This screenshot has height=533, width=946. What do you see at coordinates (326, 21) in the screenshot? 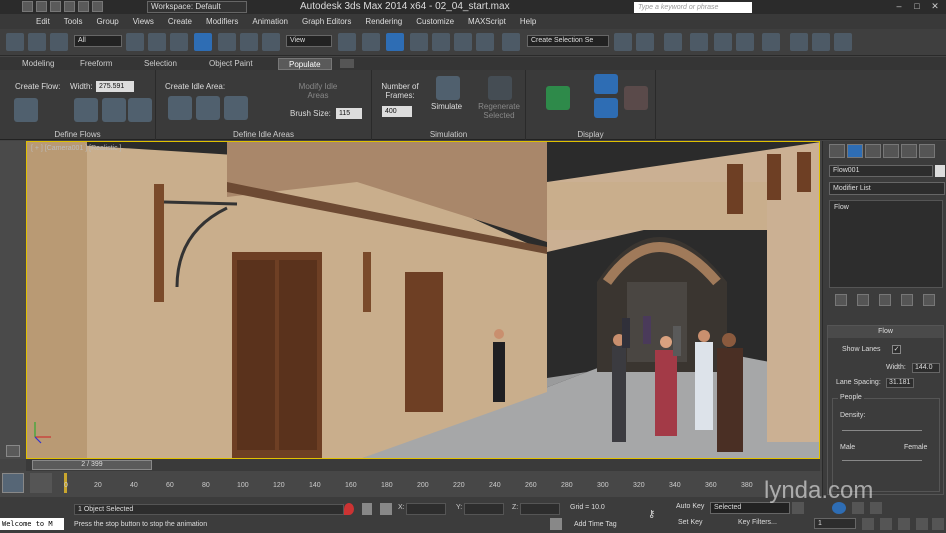
I see `menu-graph-editors: Graph Editors` at bounding box center [326, 21].